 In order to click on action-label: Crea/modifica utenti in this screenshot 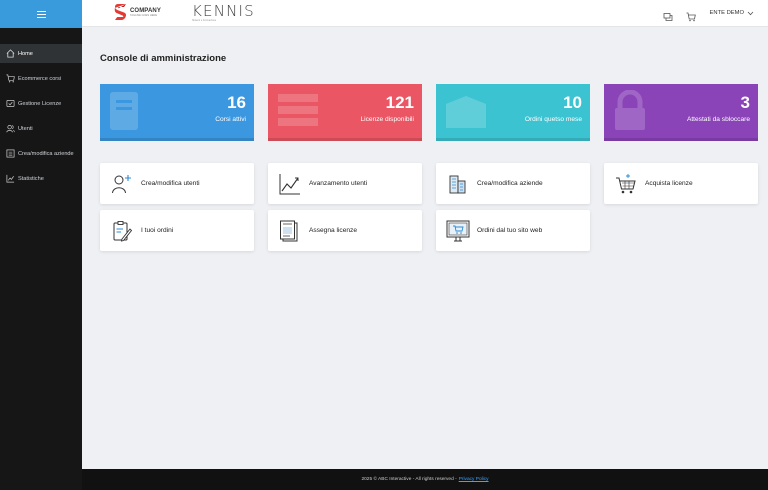, I will do `click(170, 183)`.